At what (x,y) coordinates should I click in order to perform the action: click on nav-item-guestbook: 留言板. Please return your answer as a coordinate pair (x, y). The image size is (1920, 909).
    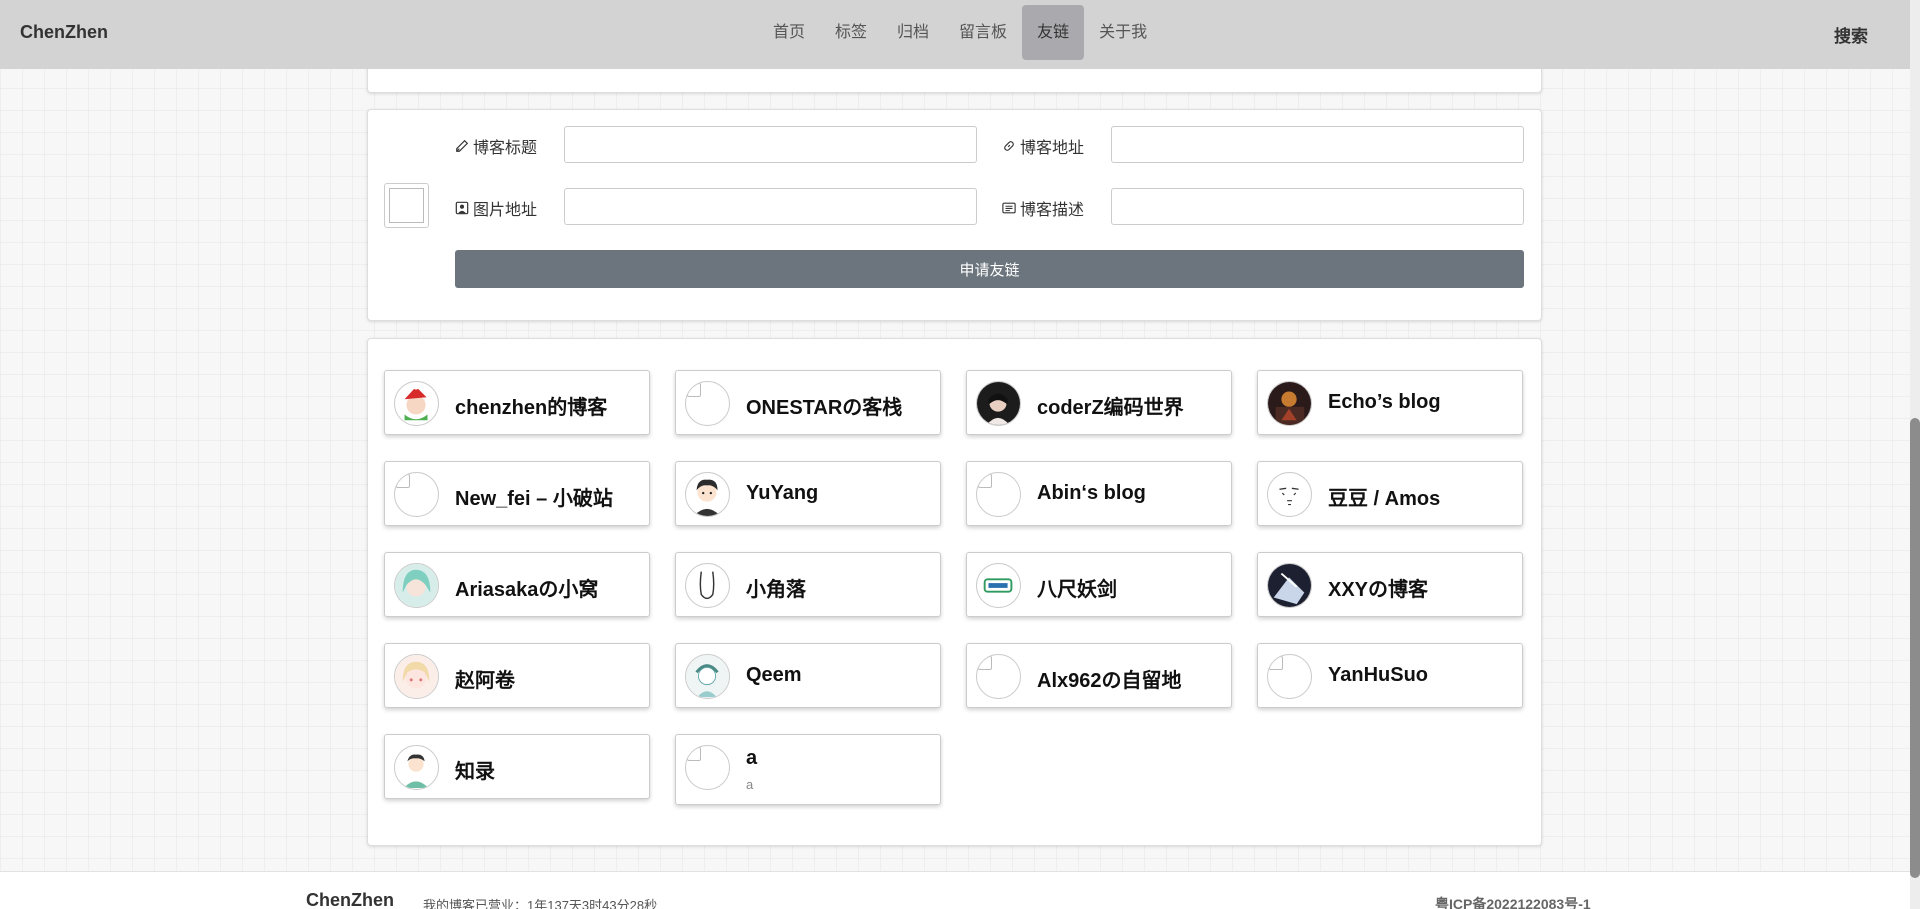
    Looking at the image, I should click on (983, 32).